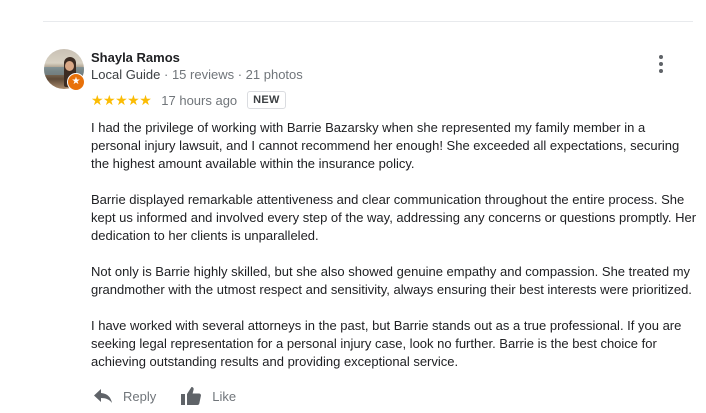  I want to click on rating-row: ★★★★★ 17 hours ago NEW, so click(188, 100).